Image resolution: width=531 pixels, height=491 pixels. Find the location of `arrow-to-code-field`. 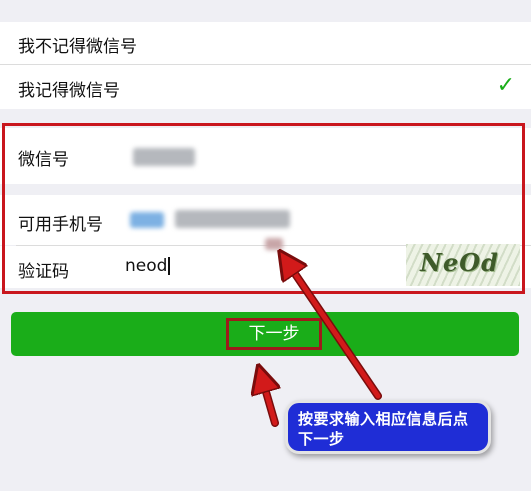

arrow-to-code-field is located at coordinates (334, 331).